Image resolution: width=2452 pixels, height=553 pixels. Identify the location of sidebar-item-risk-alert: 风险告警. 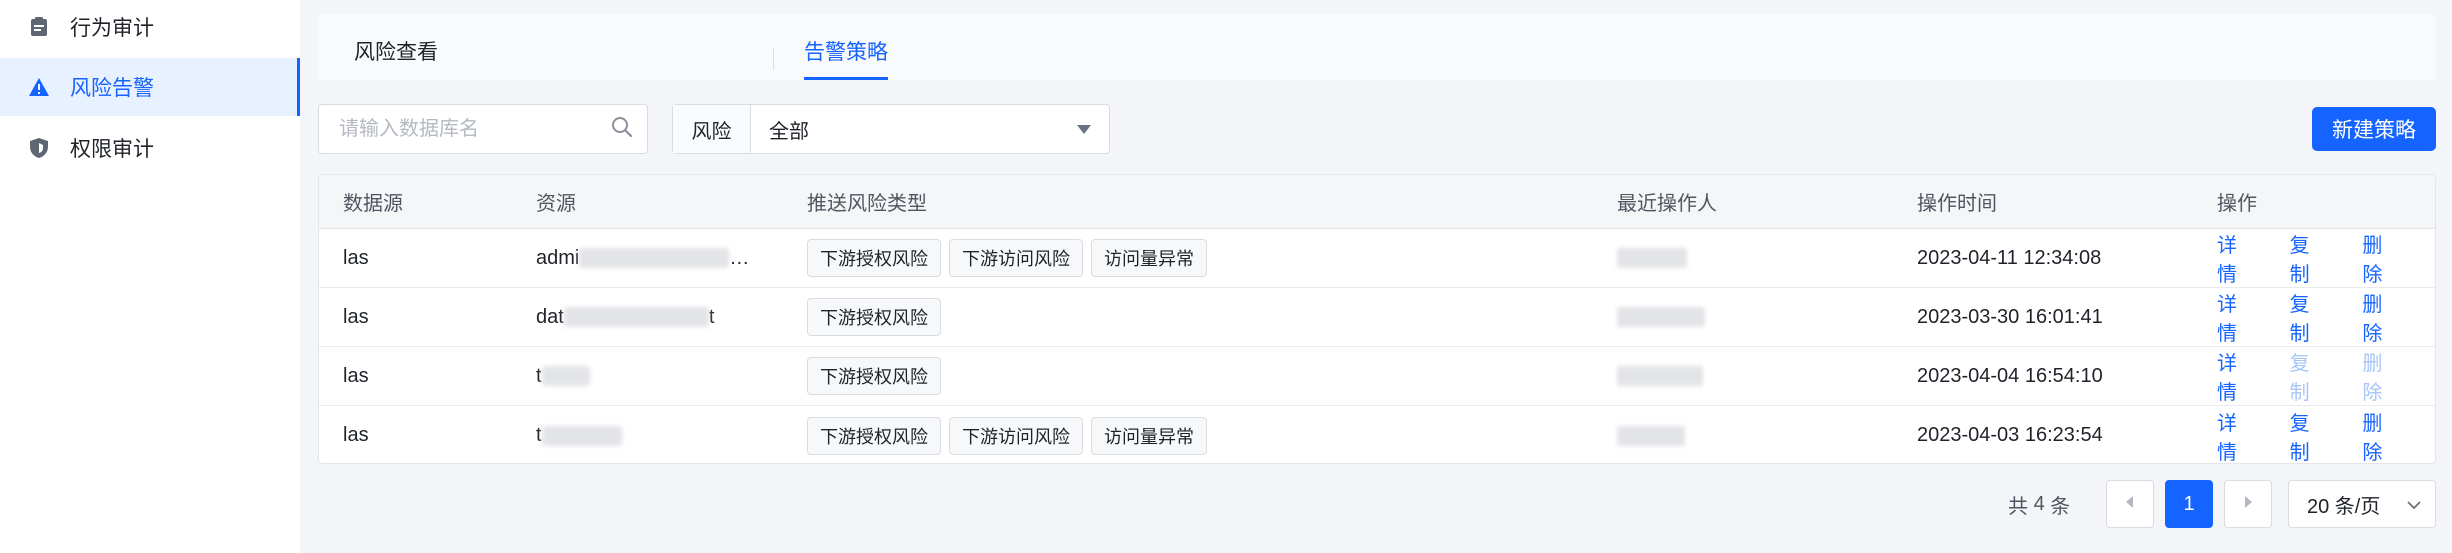
(150, 87).